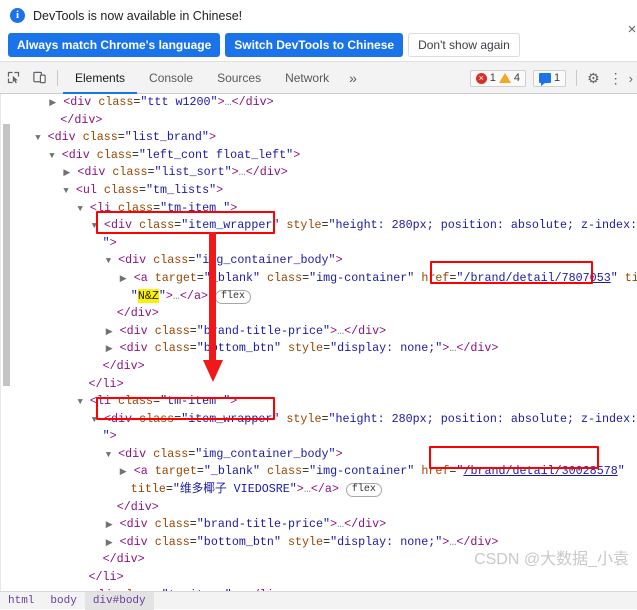  Describe the element at coordinates (239, 78) in the screenshot. I see `tab-sources: Sources` at that location.